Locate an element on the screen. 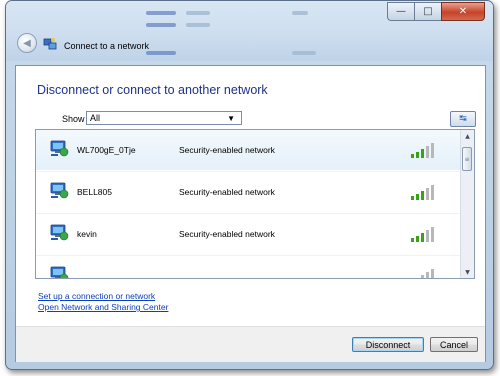 The height and width of the screenshot is (376, 500). network-app-icon is located at coordinates (50, 44).